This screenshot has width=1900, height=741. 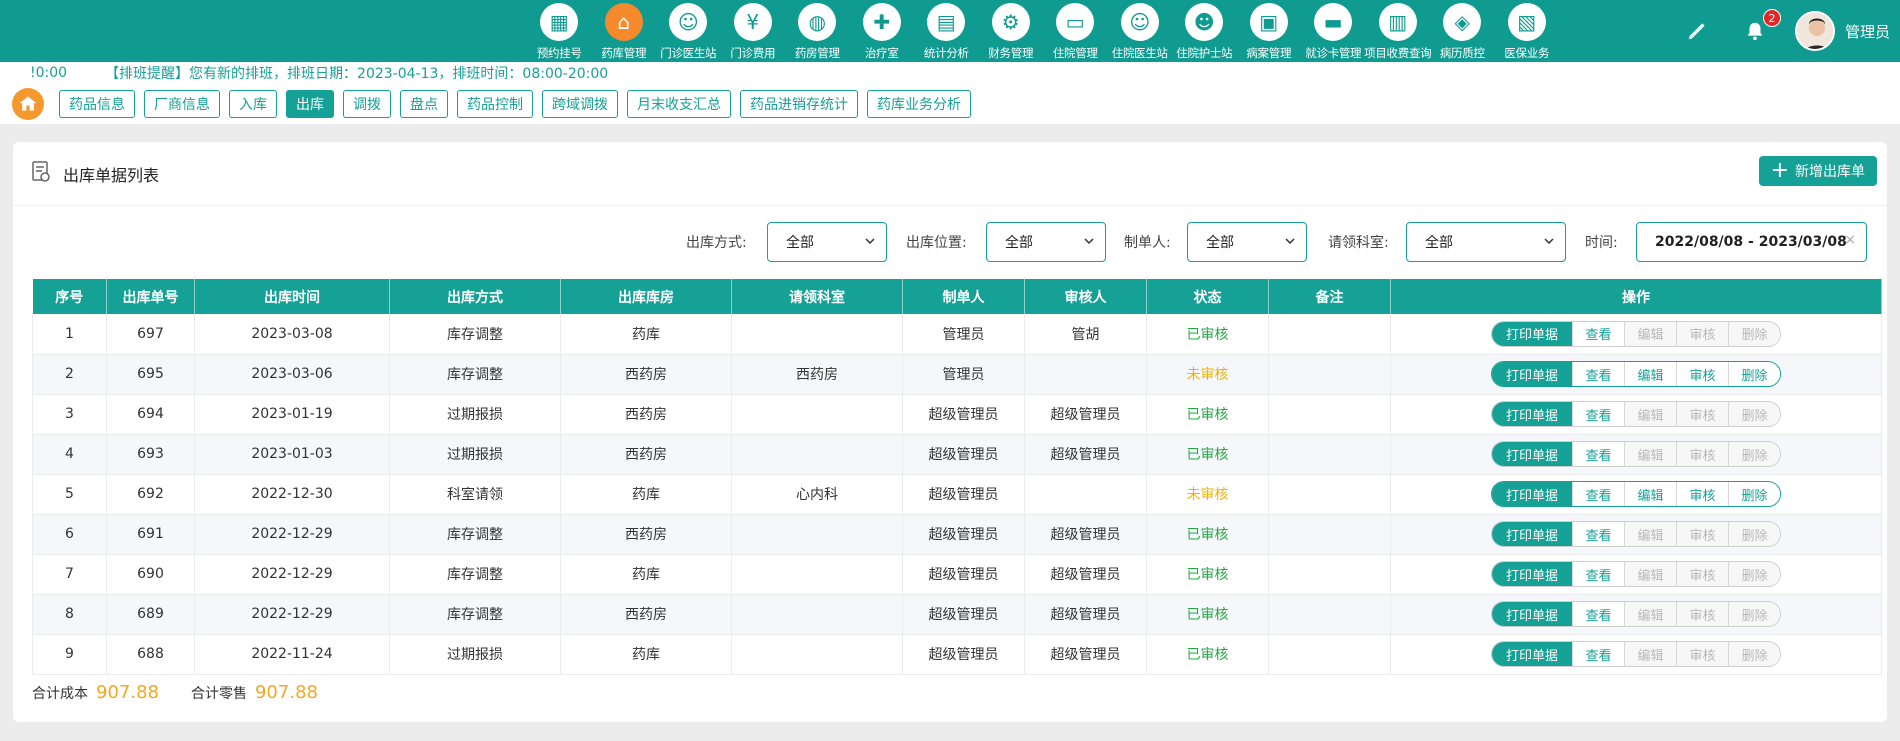 I want to click on cell-status: 未审核, so click(x=1207, y=494).